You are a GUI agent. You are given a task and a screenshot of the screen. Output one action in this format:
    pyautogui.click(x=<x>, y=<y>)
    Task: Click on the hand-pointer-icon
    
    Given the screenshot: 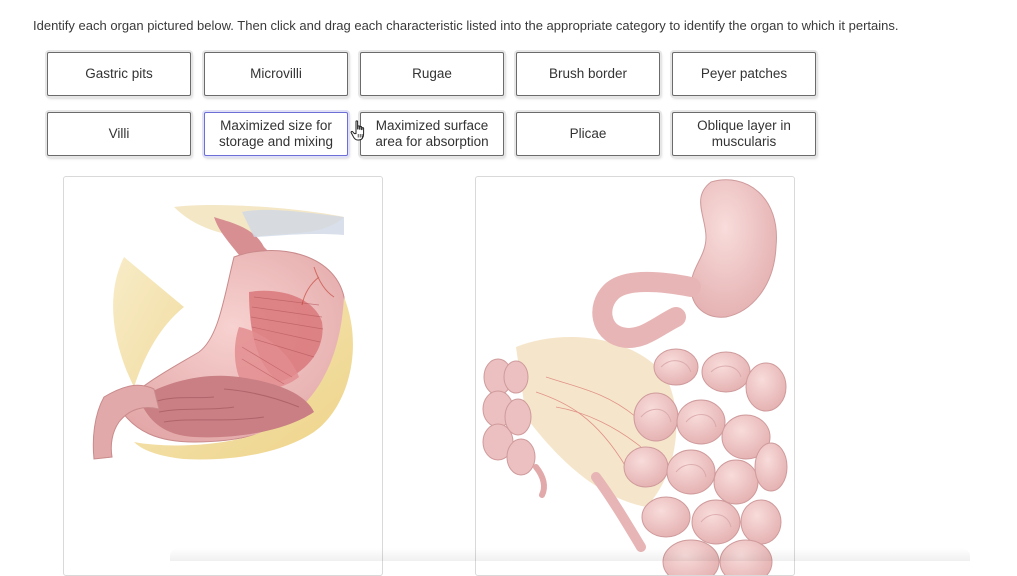 What is the action you would take?
    pyautogui.click(x=357, y=130)
    